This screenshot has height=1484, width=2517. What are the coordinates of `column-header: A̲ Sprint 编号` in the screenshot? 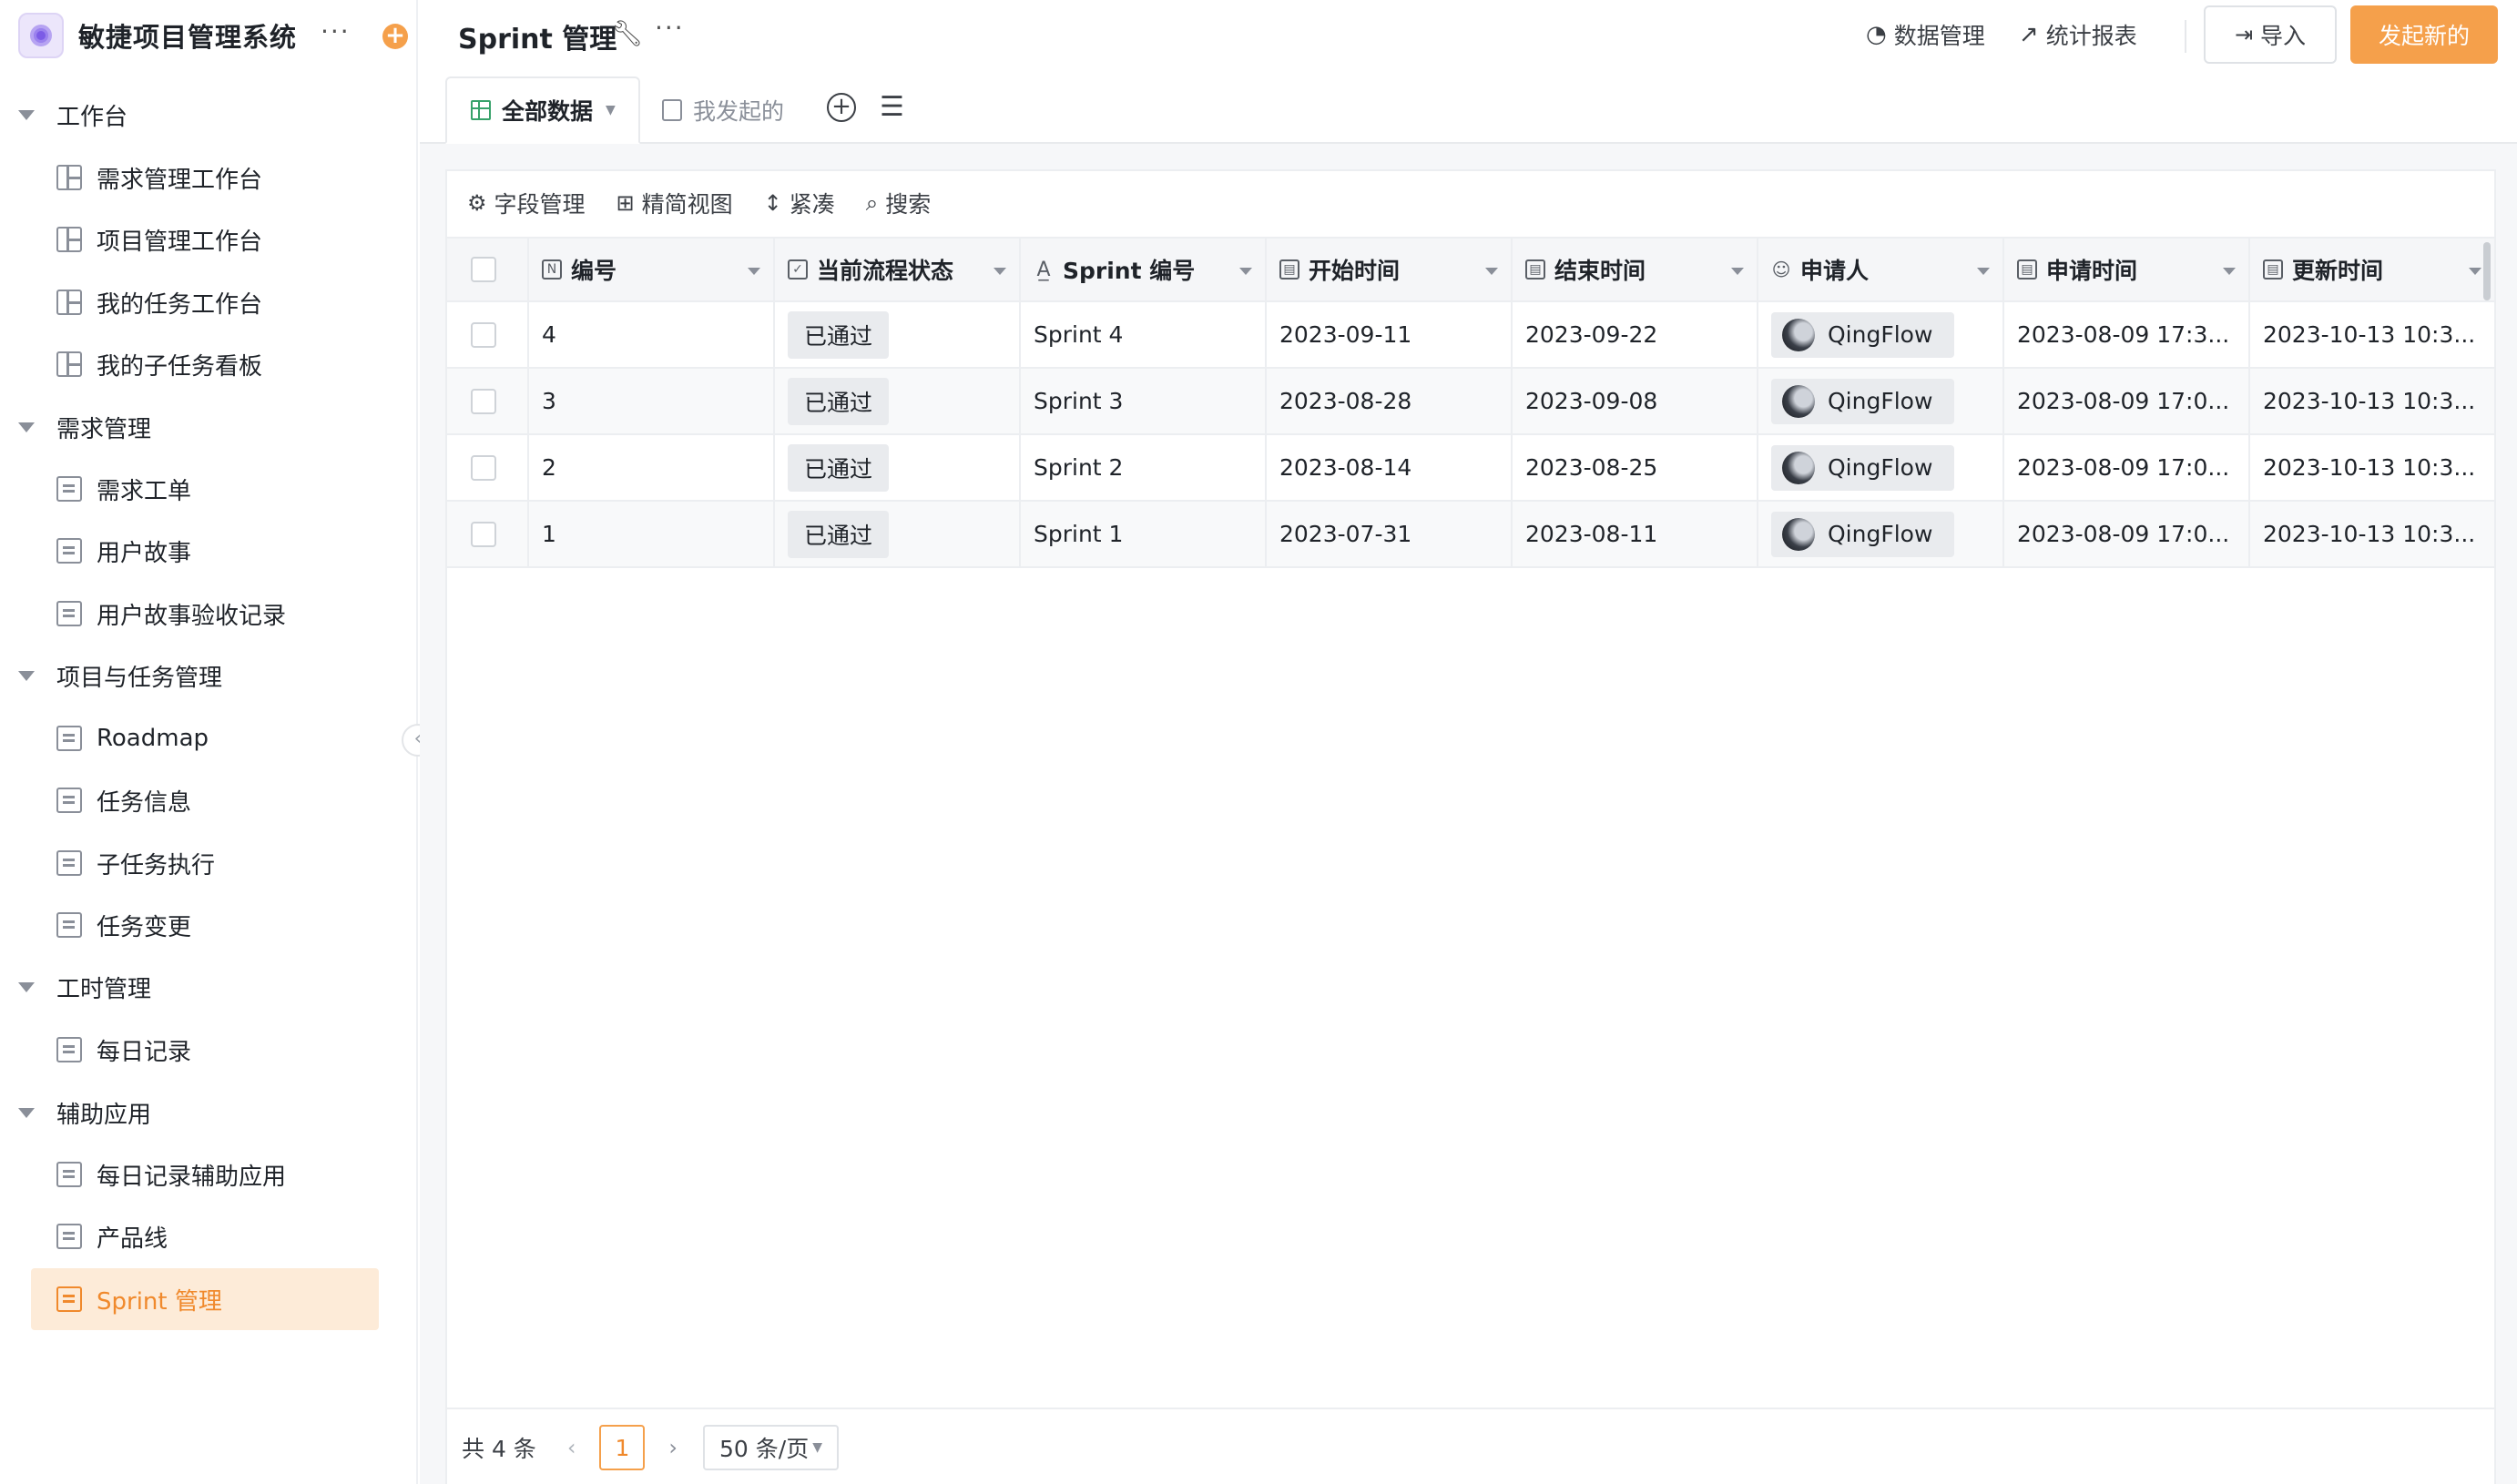 It's located at (1144, 269).